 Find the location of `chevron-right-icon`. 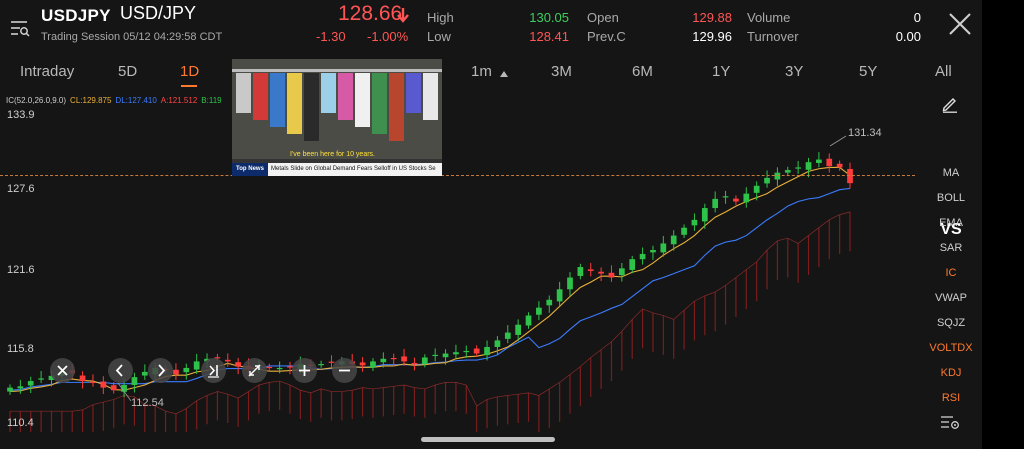

chevron-right-icon is located at coordinates (162, 370).